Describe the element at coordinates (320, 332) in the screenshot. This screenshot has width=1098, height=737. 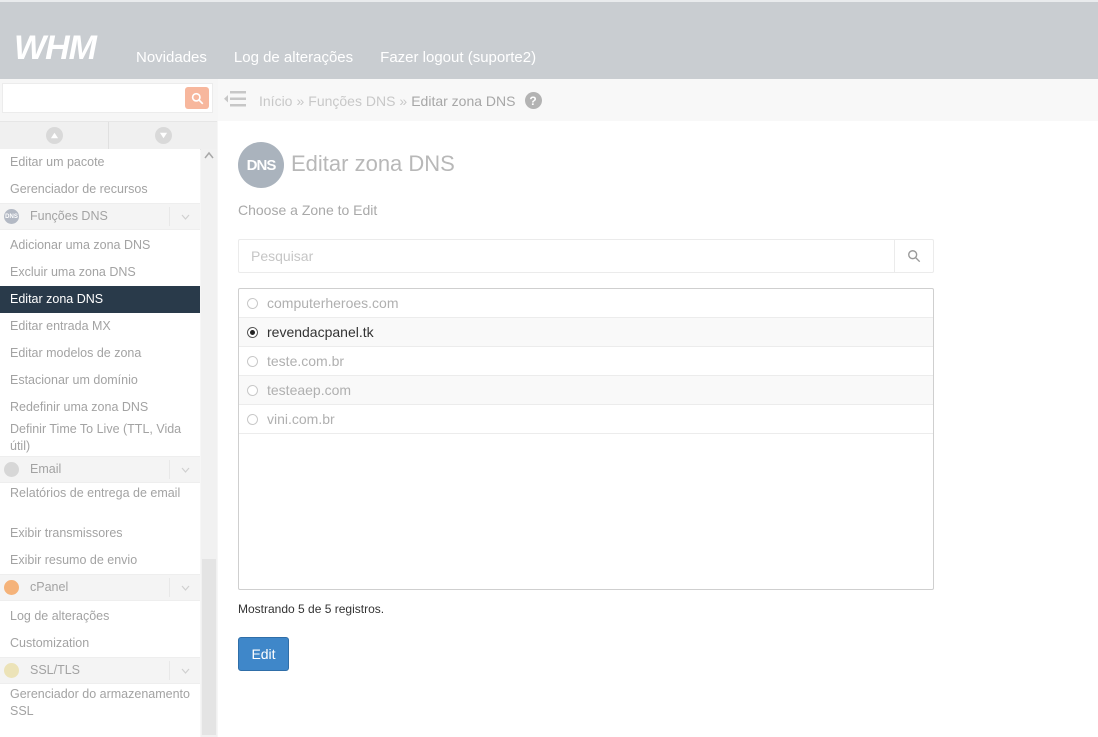
I see `zone-name: revendacpanel.tk` at that location.